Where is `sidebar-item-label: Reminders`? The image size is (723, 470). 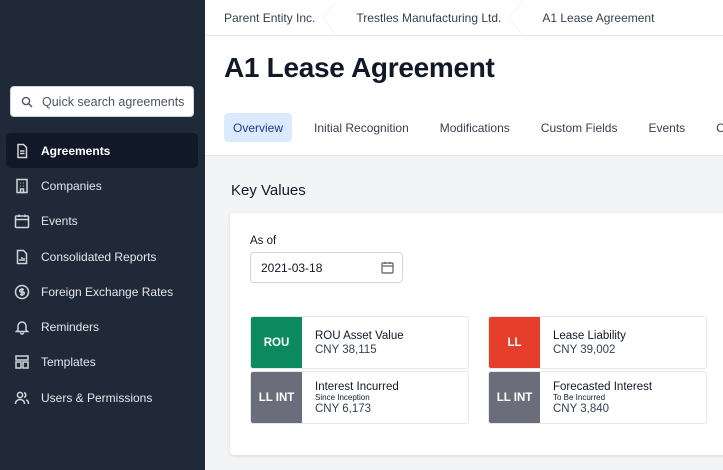 sidebar-item-label: Reminders is located at coordinates (70, 327).